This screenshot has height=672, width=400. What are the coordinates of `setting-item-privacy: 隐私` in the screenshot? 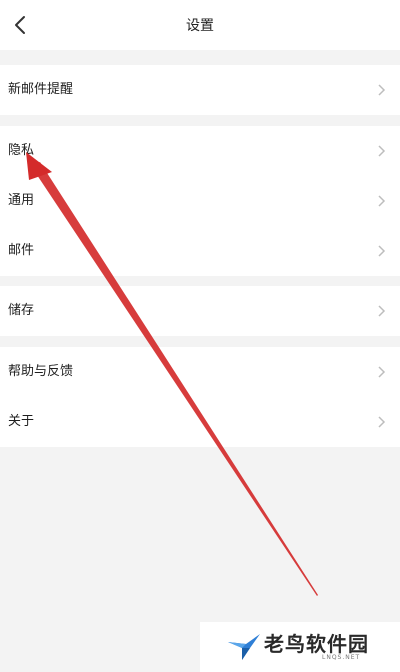 It's located at (200, 151).